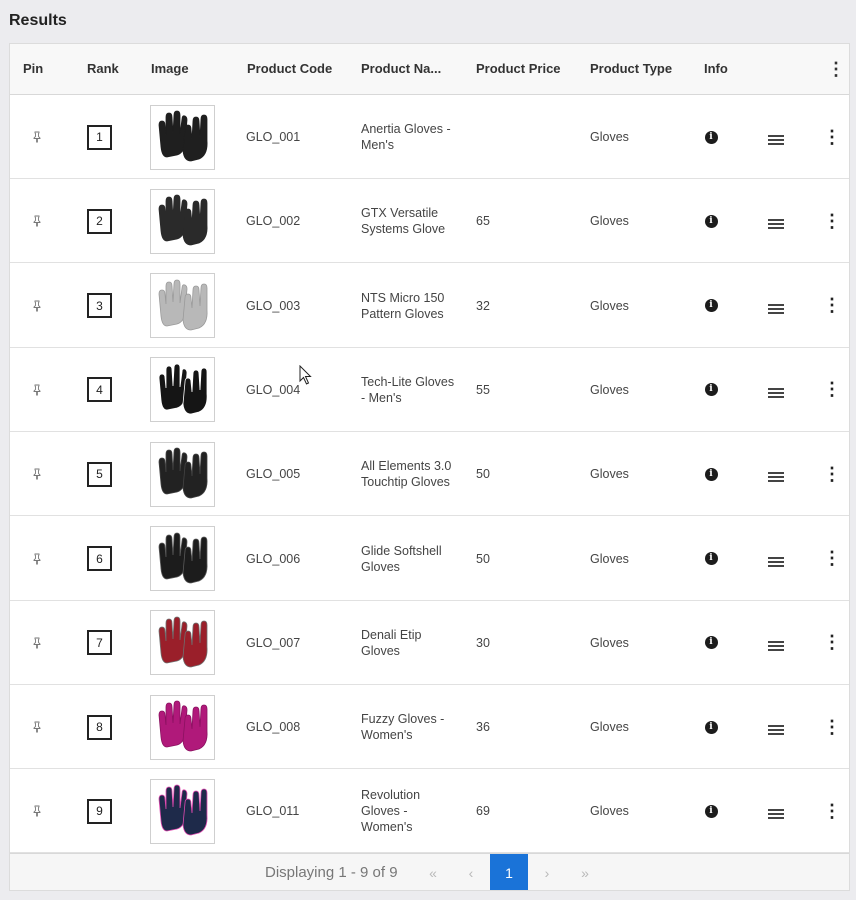  What do you see at coordinates (273, 474) in the screenshot?
I see `product-code: GLO_005` at bounding box center [273, 474].